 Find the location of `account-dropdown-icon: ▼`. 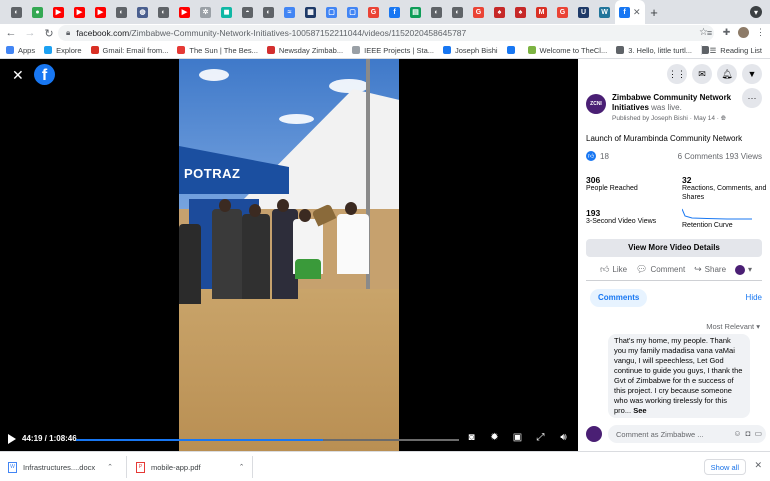

account-dropdown-icon: ▼ is located at coordinates (752, 74).